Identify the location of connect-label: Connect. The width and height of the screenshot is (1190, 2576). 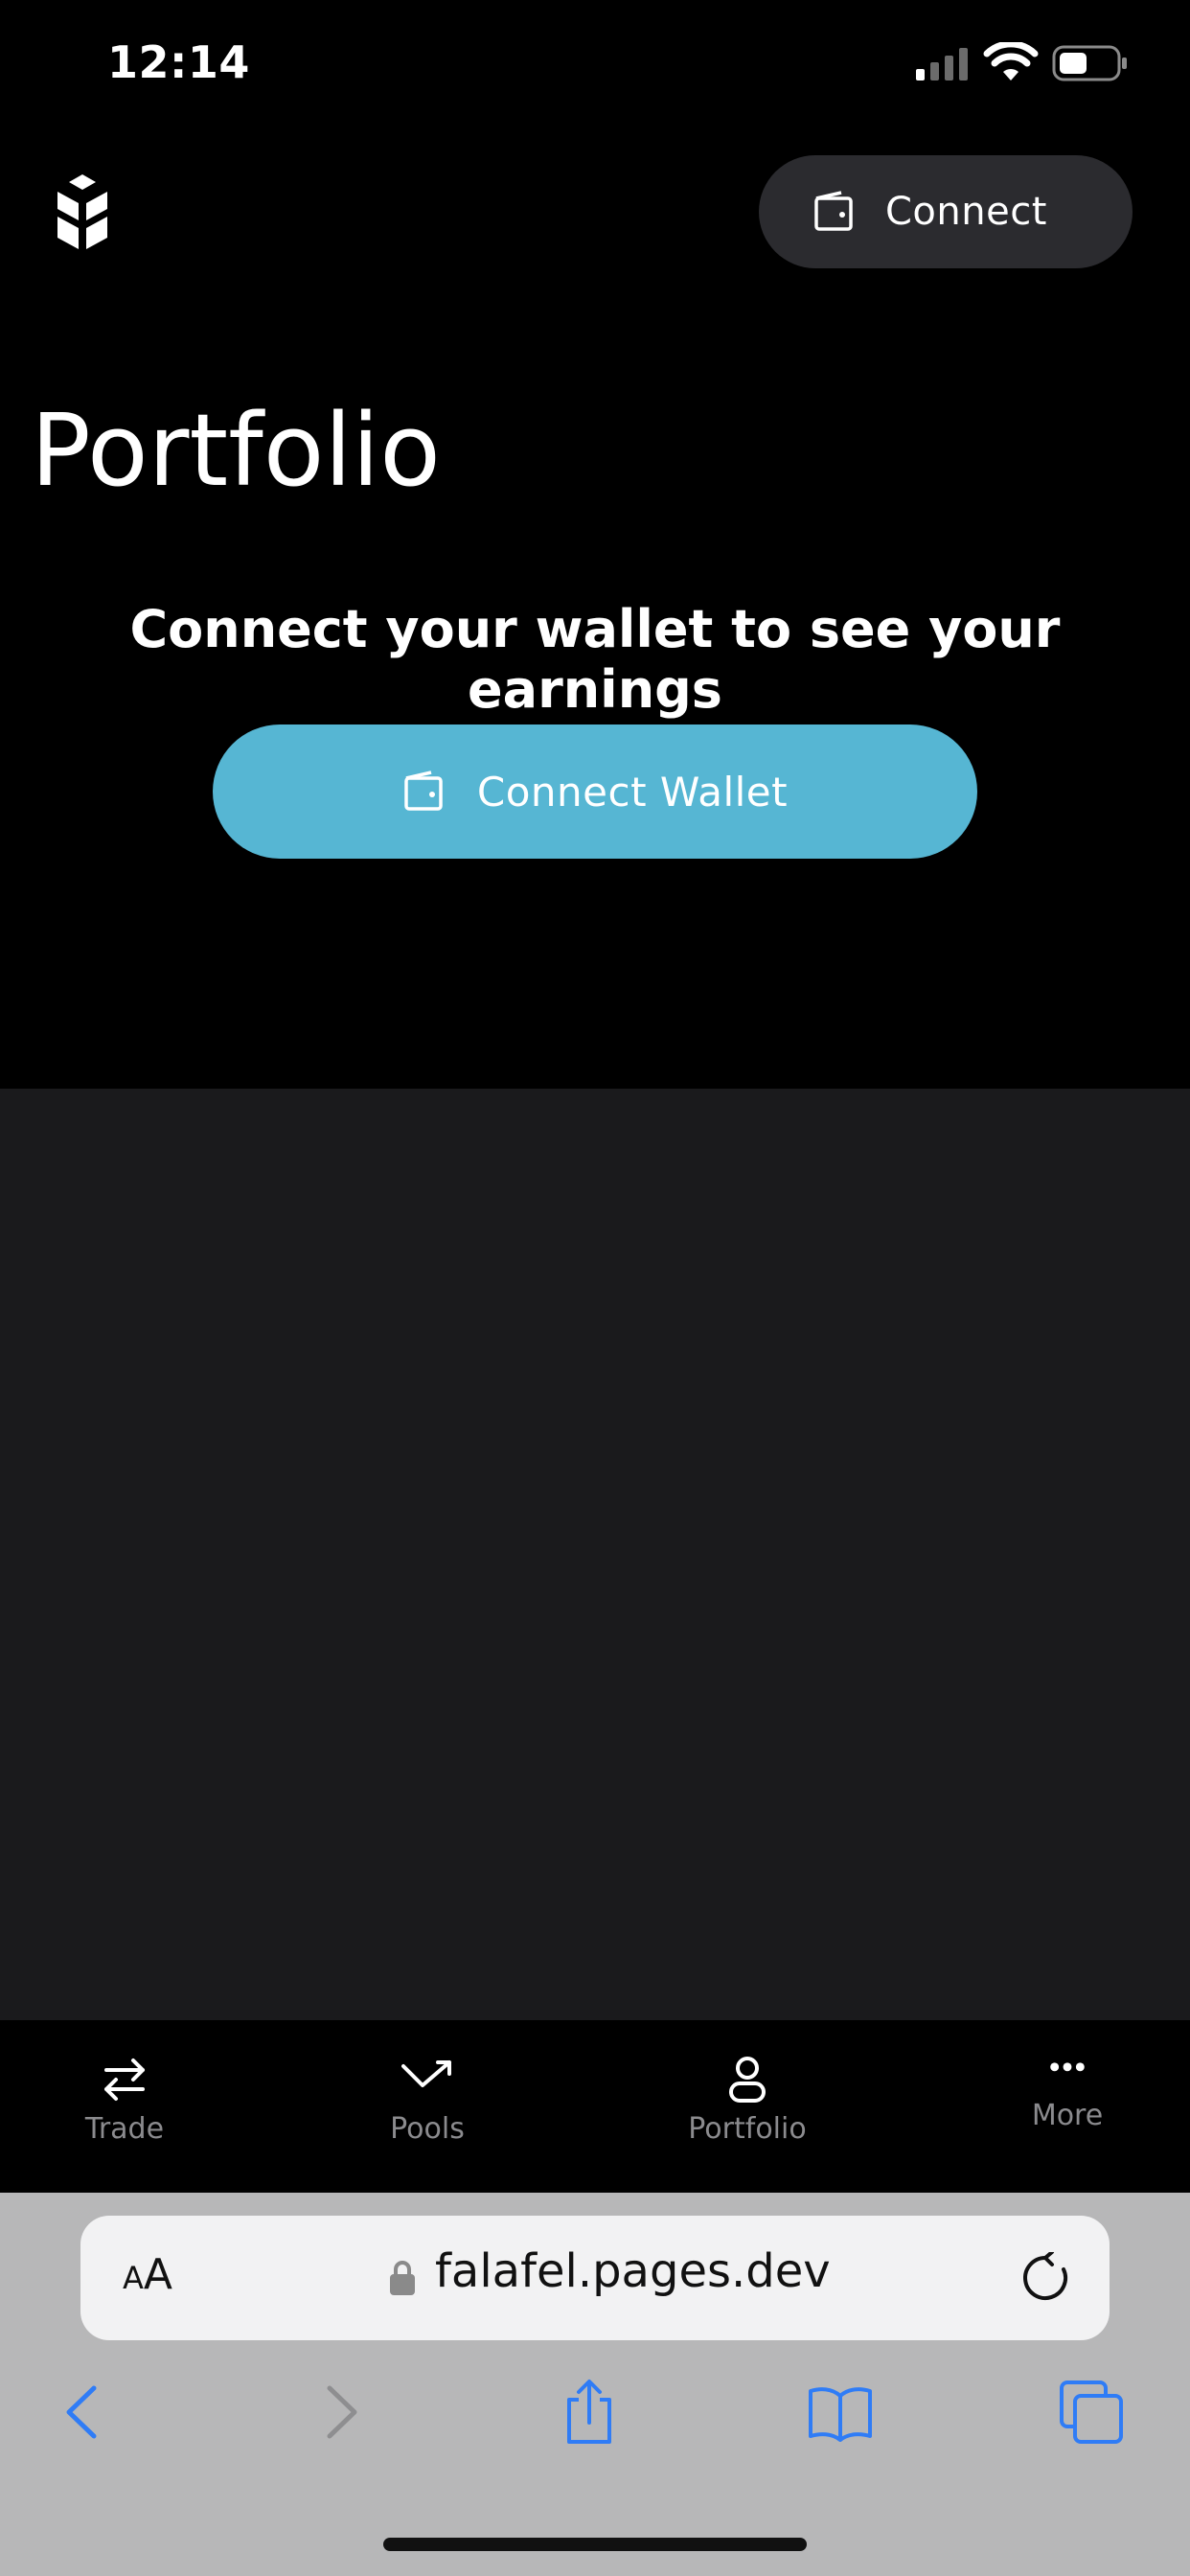
(966, 212).